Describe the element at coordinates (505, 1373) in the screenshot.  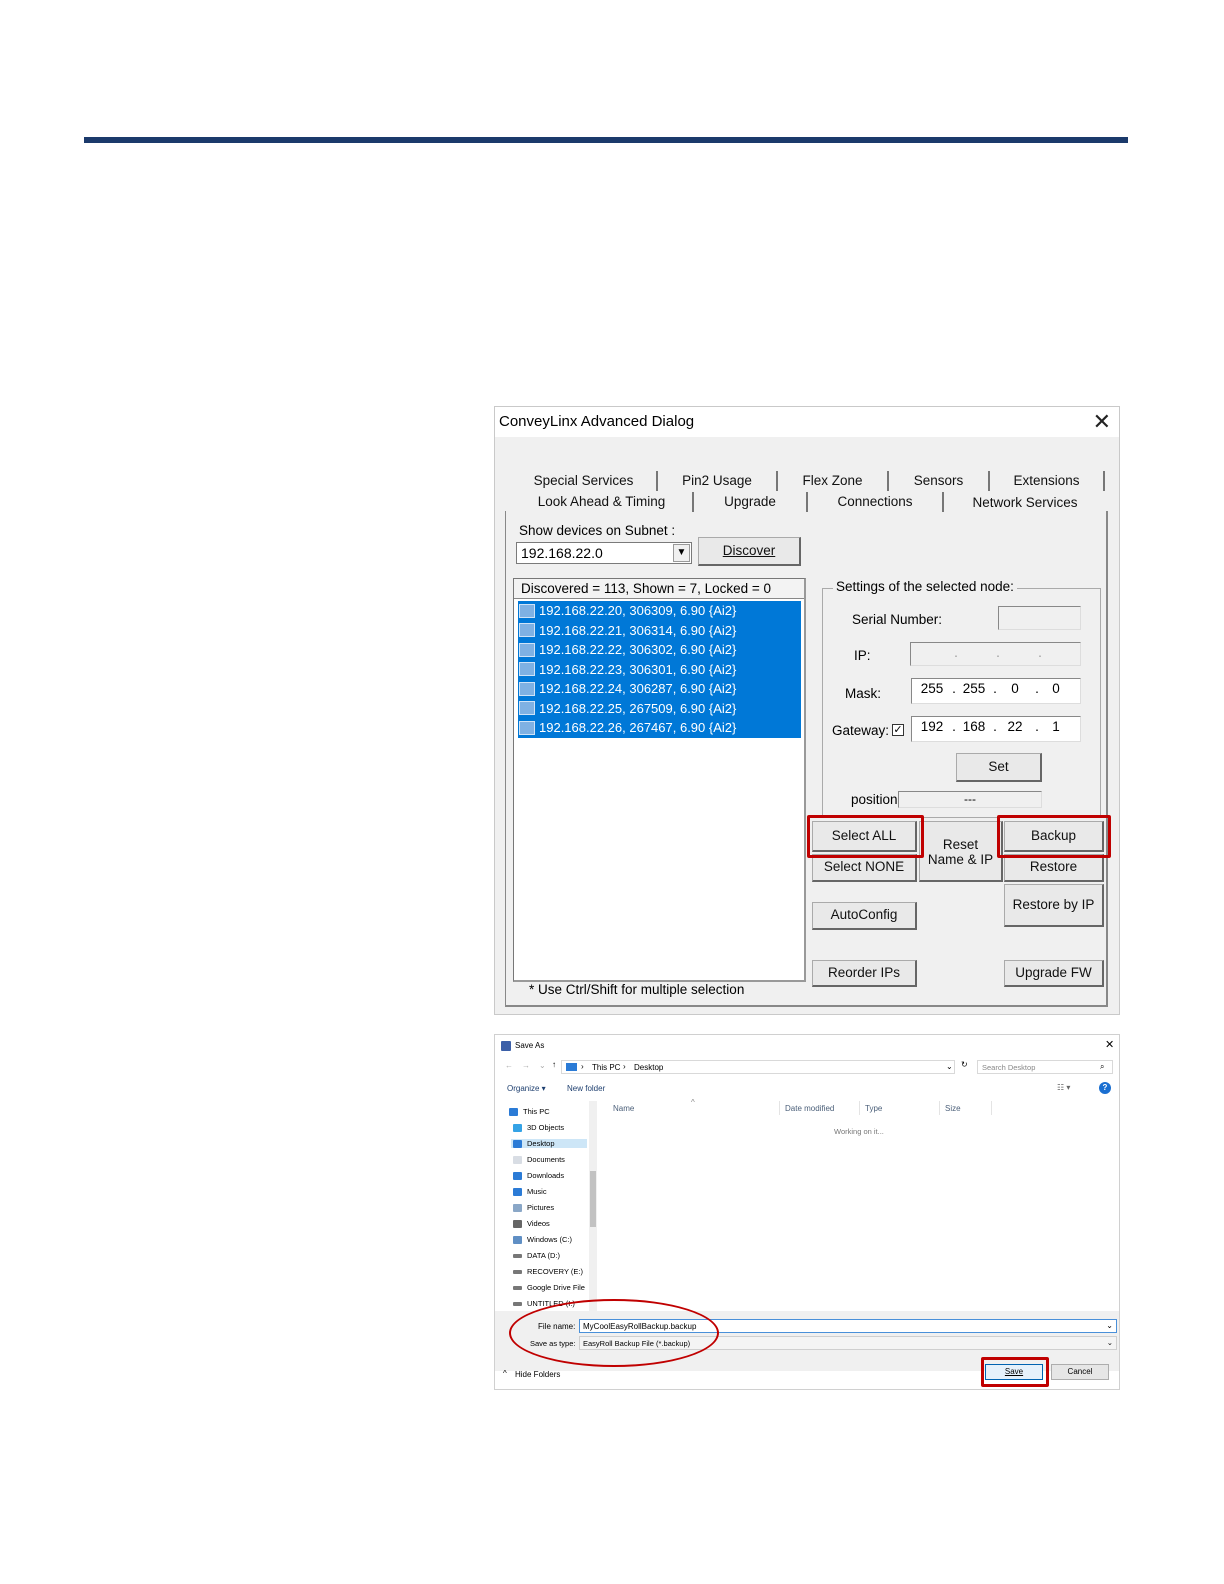
I see `hide-folders-icon: ^` at that location.